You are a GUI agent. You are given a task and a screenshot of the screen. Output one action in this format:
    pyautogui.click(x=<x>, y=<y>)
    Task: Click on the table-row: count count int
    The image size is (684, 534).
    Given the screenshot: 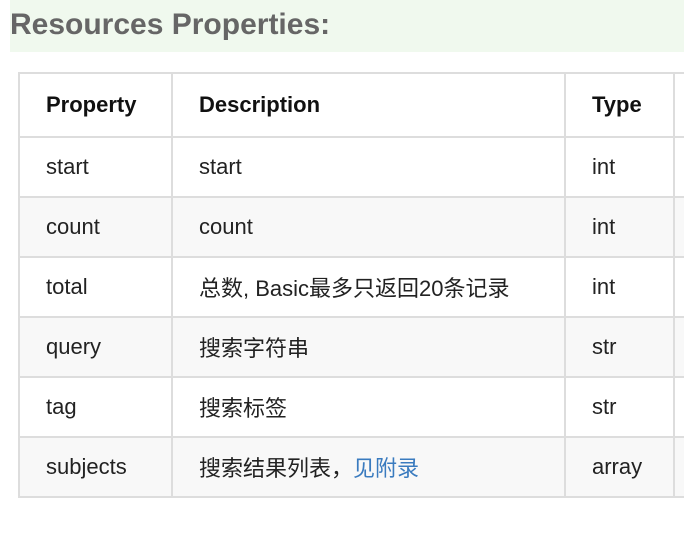 What is the action you would take?
    pyautogui.click(x=351, y=227)
    